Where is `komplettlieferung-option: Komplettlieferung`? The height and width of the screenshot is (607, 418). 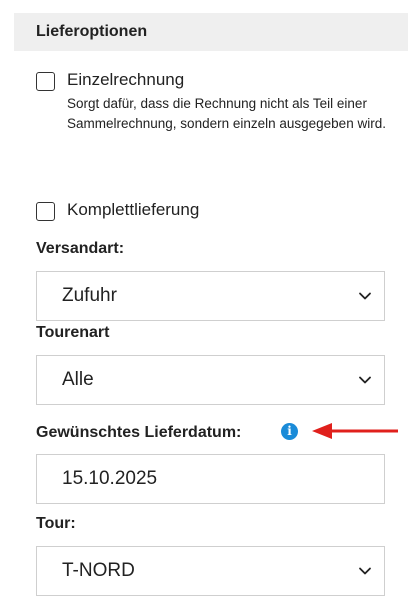 komplettlieferung-option: Komplettlieferung is located at coordinates (211, 213).